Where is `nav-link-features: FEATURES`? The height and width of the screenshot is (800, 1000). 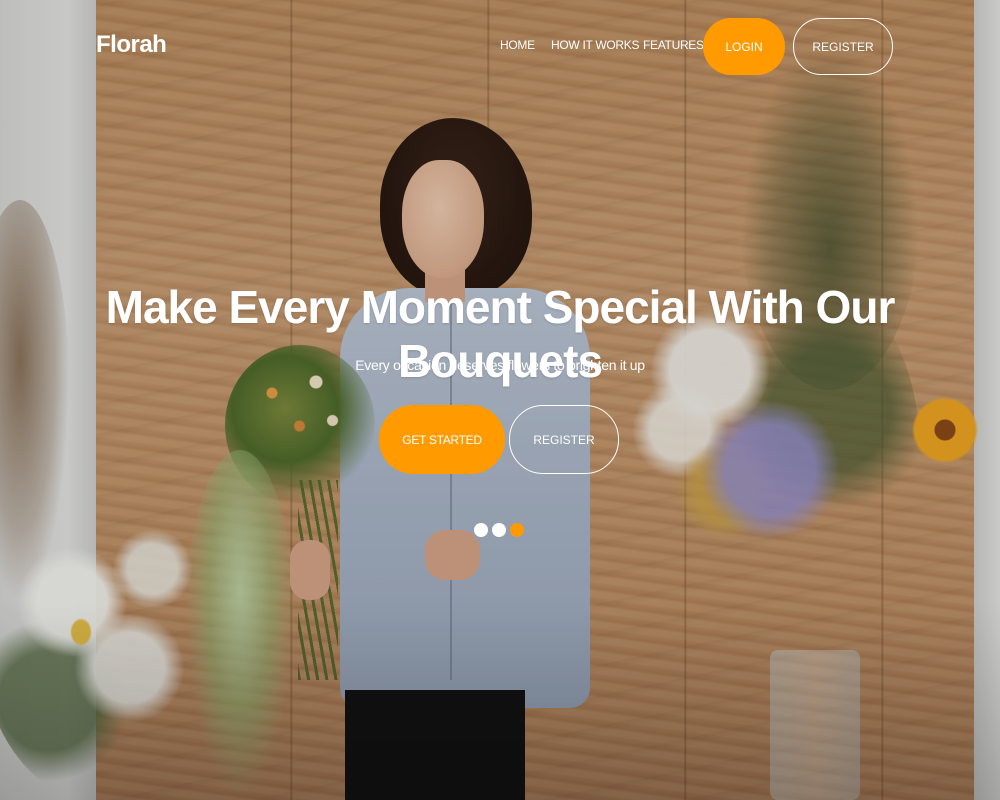
nav-link-features: FEATURES is located at coordinates (673, 45).